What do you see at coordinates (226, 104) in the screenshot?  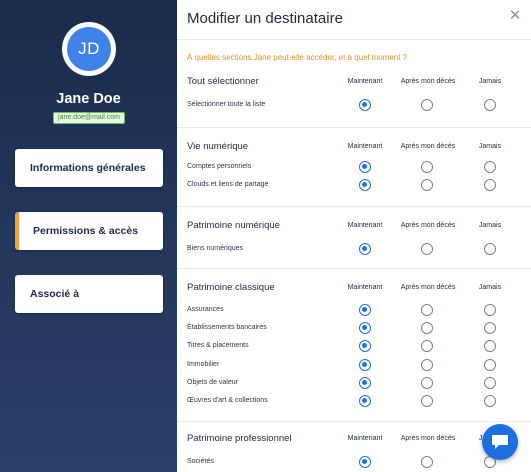 I see `row-label: Sélectionner toute la liste` at bounding box center [226, 104].